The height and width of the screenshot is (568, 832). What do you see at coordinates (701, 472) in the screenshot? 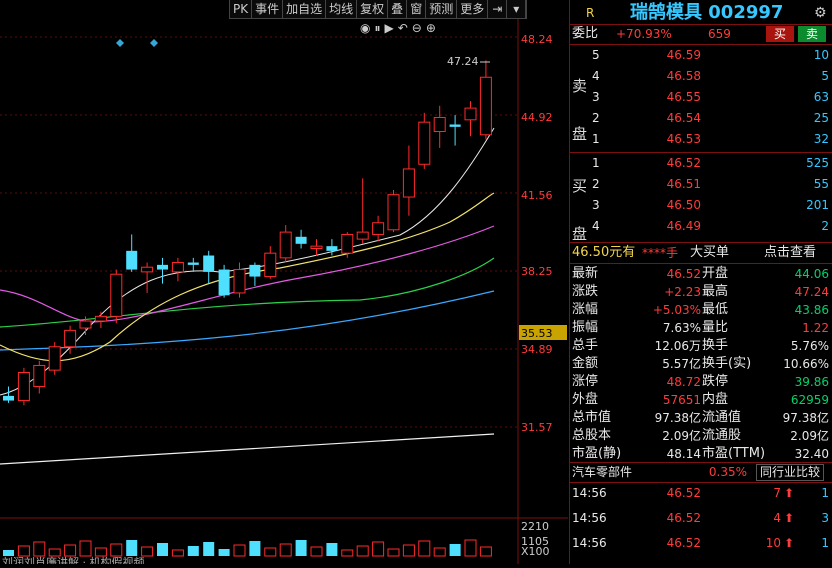
I see `industry-row: 汽车零部件 0.35% 同行业比较` at bounding box center [701, 472].